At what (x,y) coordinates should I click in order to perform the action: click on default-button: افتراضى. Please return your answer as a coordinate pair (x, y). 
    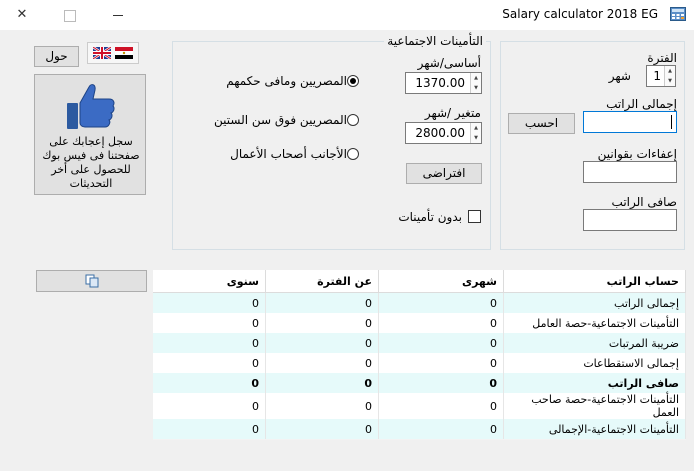
    Looking at the image, I should click on (444, 173).